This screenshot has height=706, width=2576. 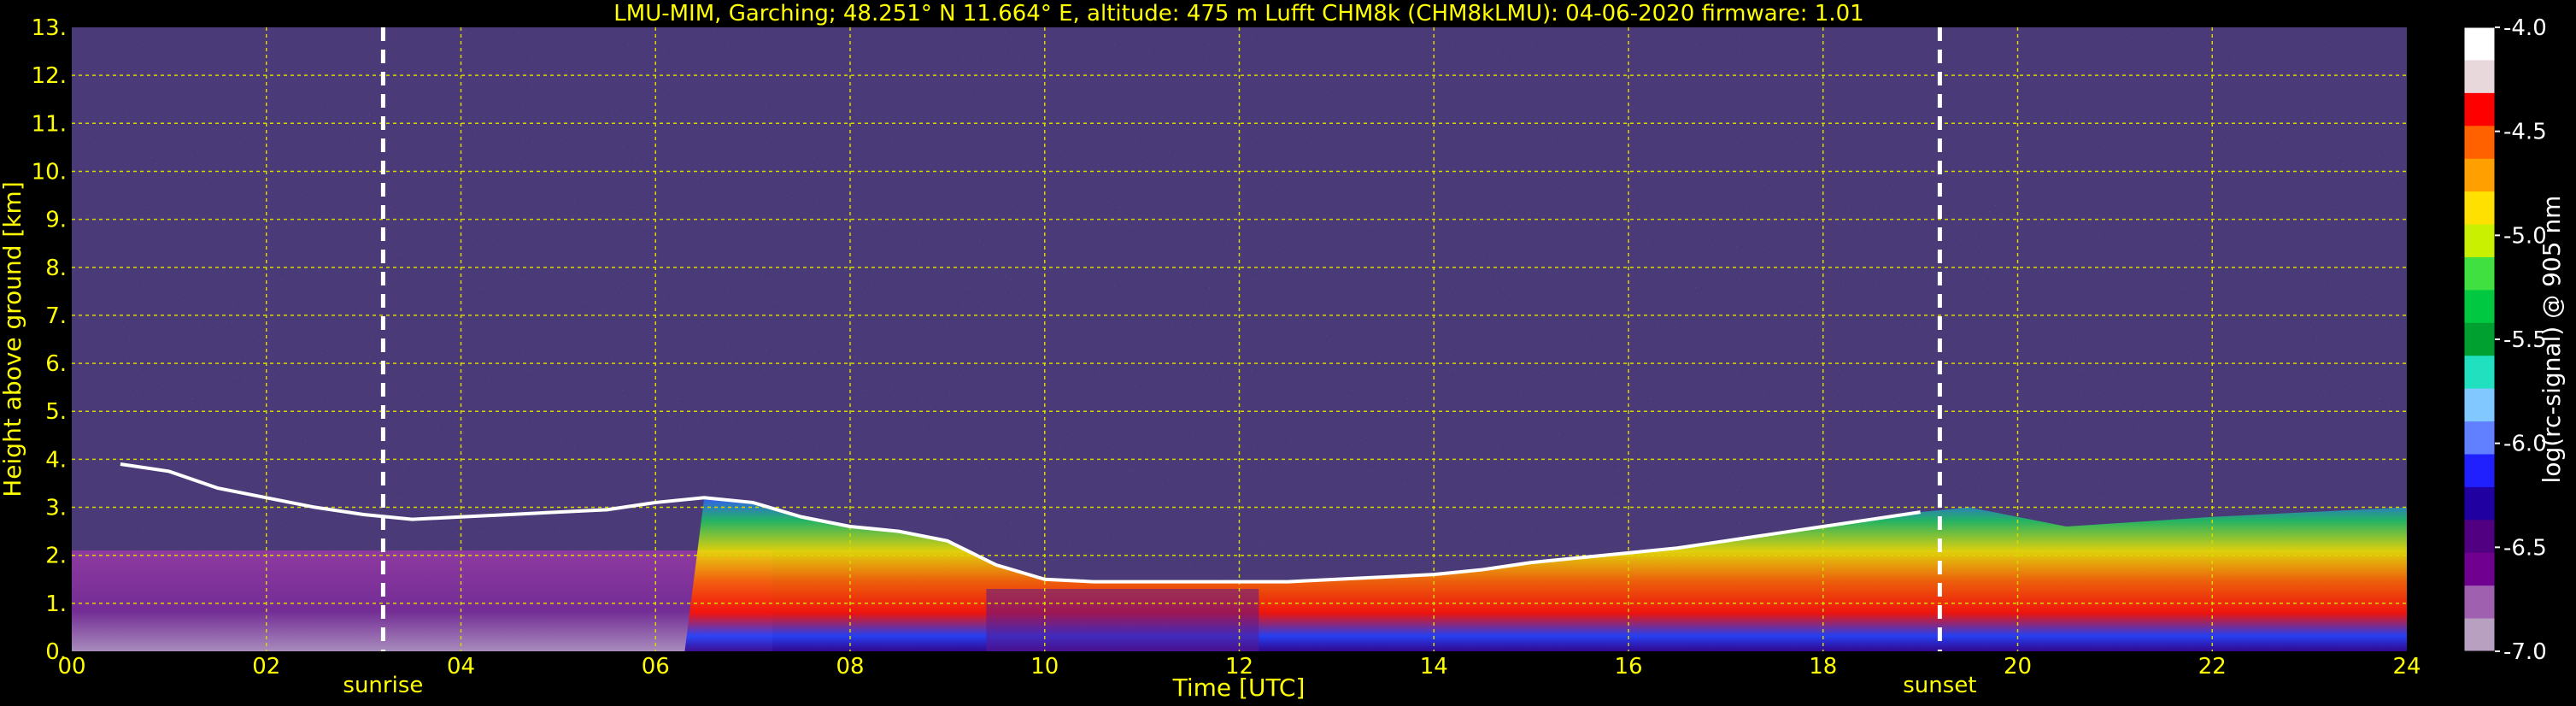 I want to click on x-tick-label: 18, so click(x=1823, y=667).